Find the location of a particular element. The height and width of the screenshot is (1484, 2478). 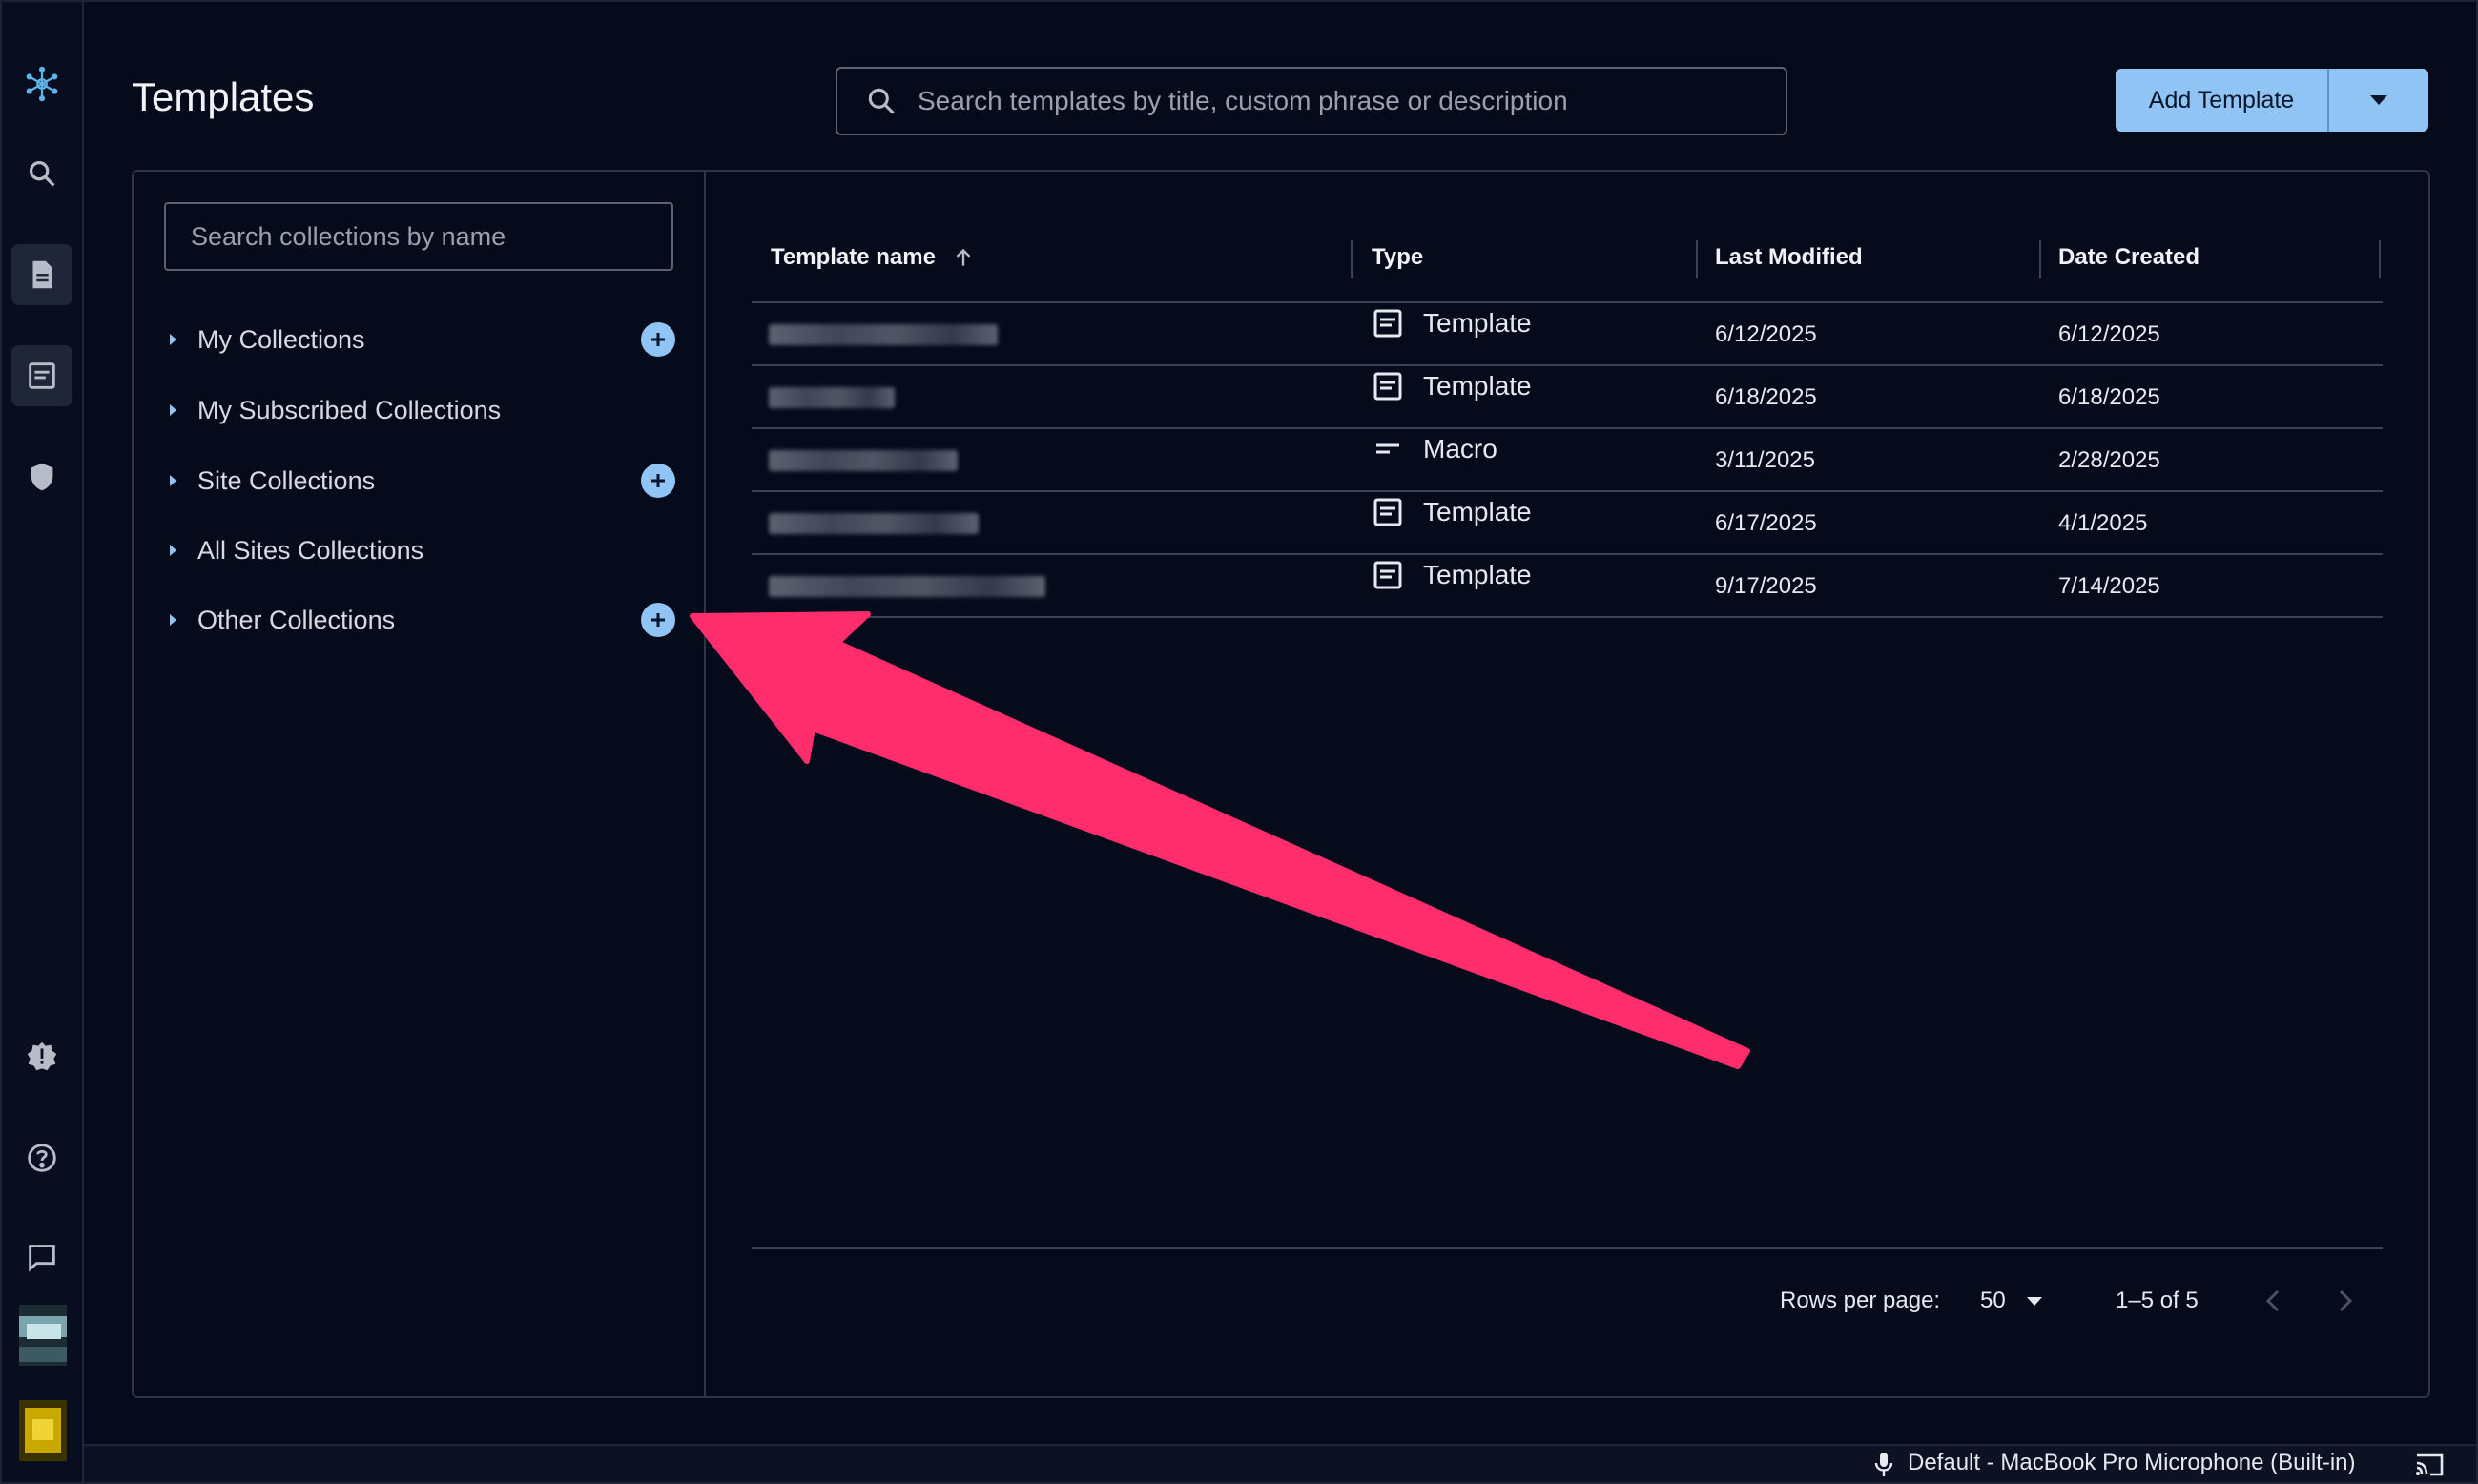

site-avatar is located at coordinates (43, 1430).